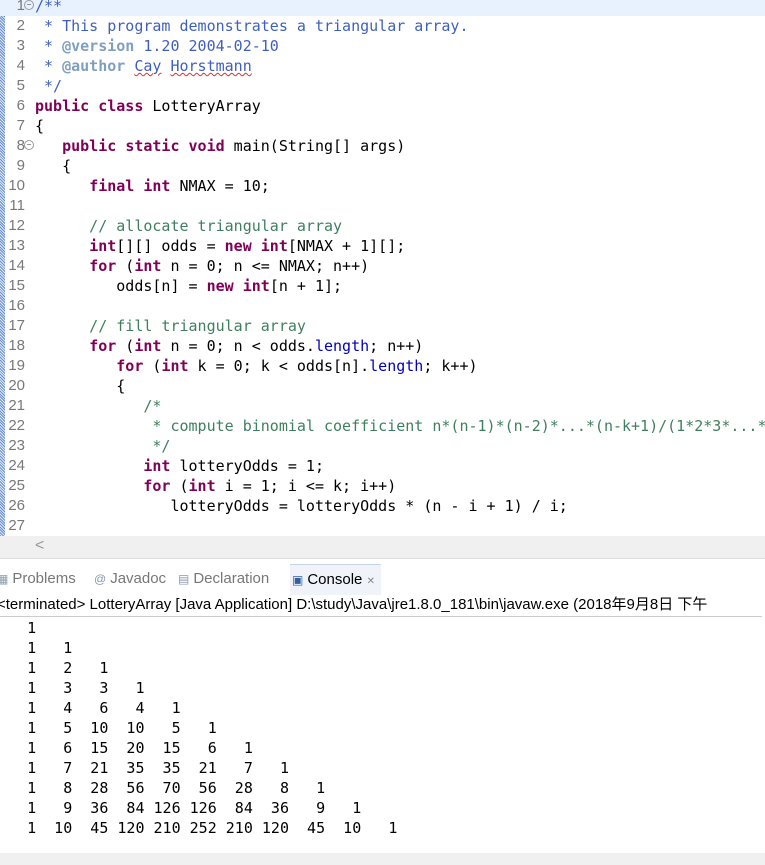 This screenshot has width=765, height=865. I want to click on console-line: 1 8 28 56 70 56 28 8 1, so click(163, 788).